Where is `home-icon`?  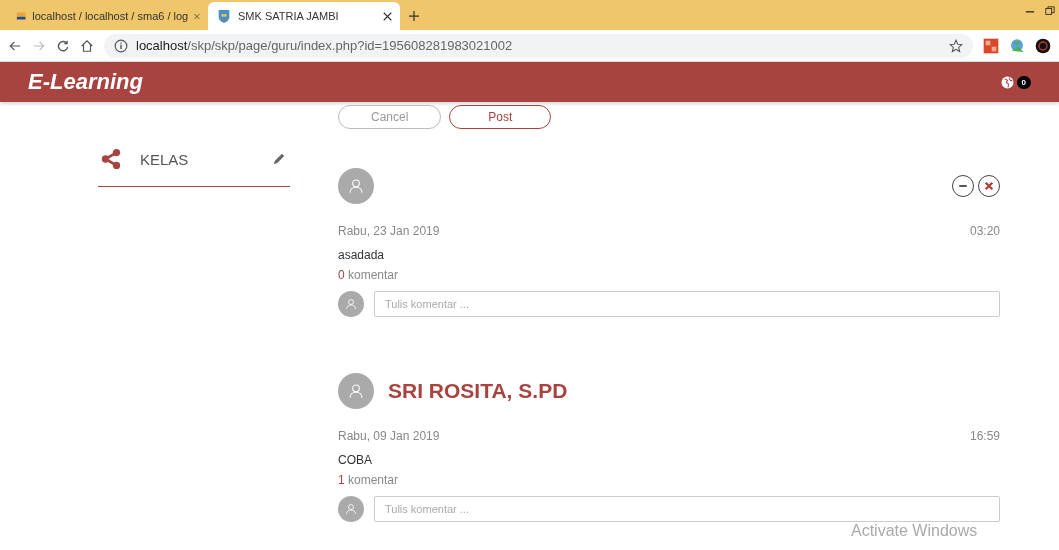
home-icon is located at coordinates (87, 45).